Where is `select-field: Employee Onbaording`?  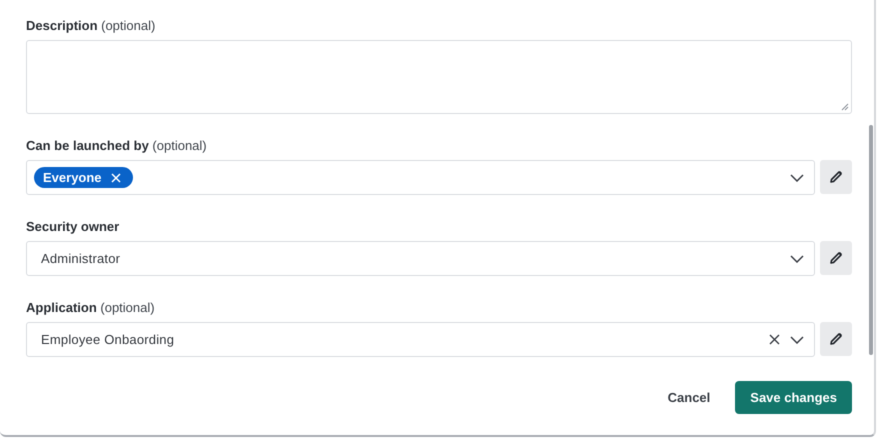
select-field: Employee Onbaording is located at coordinates (420, 339).